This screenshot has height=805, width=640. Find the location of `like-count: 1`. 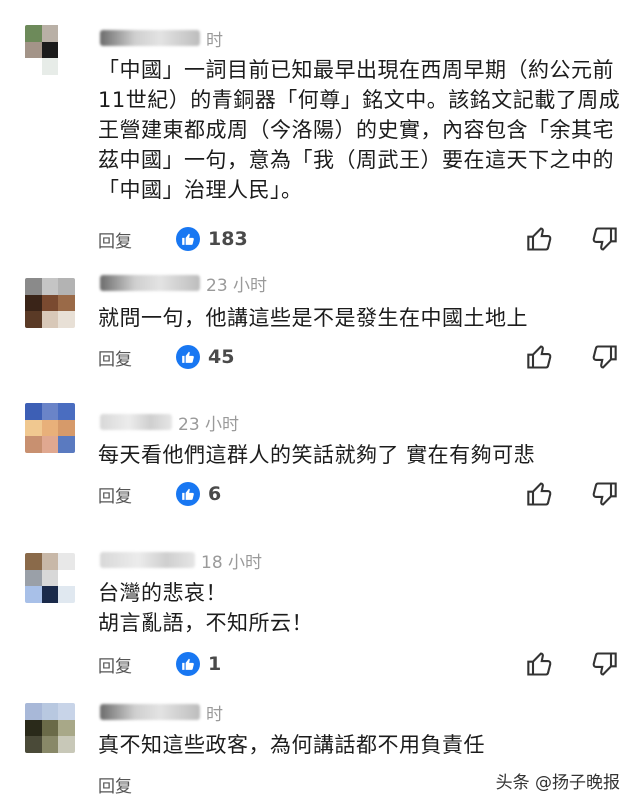

like-count: 1 is located at coordinates (215, 664).